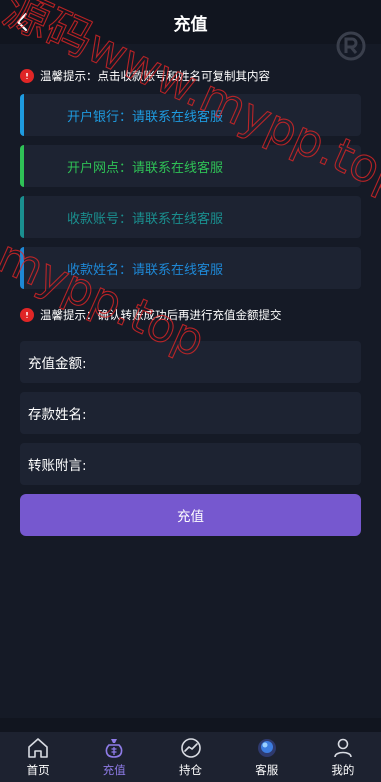  I want to click on tab-label: 我的, so click(343, 770).